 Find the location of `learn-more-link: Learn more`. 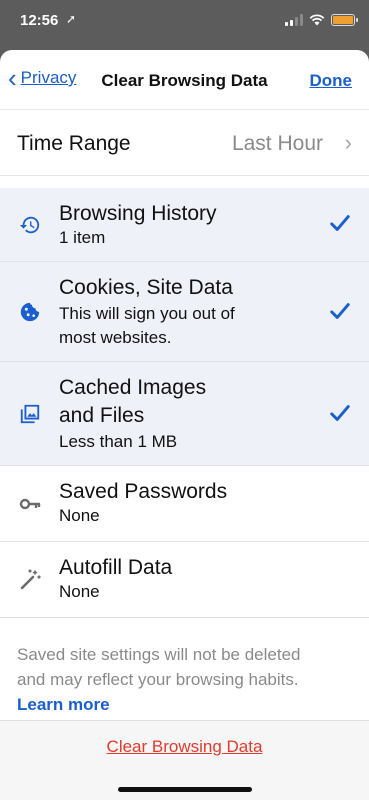

learn-more-link: Learn more is located at coordinates (184, 704).